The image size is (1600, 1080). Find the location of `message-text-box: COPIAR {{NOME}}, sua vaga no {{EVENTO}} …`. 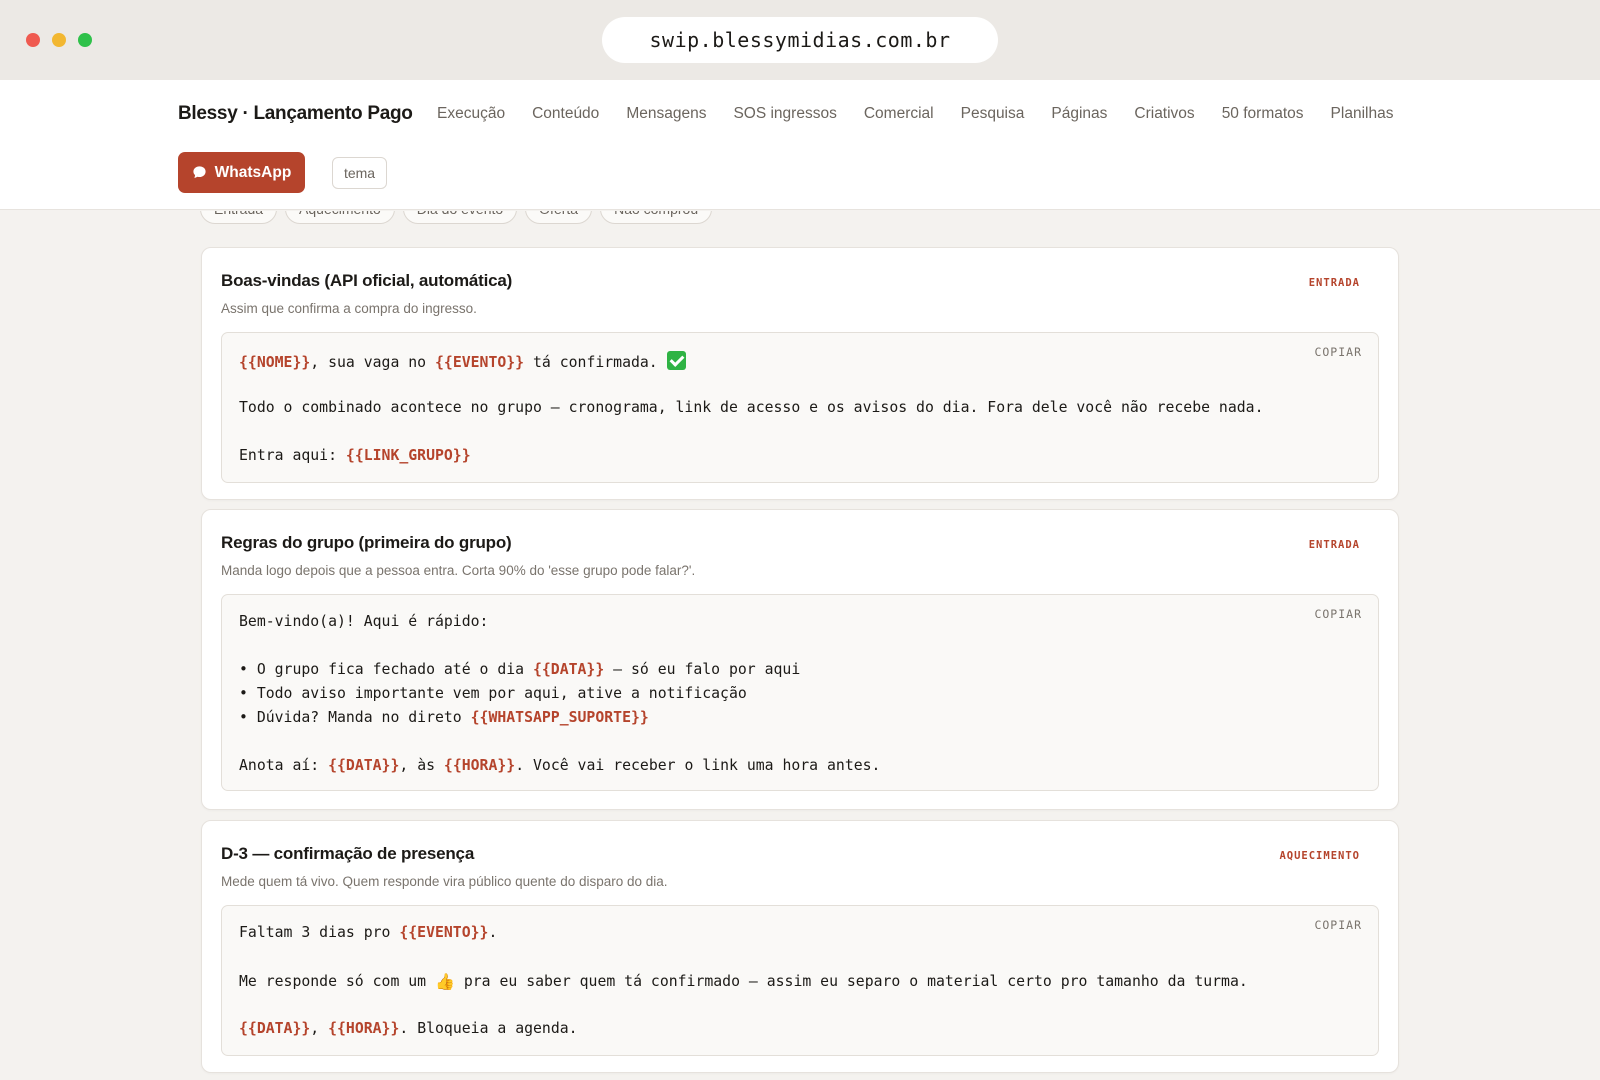

message-text-box: COPIAR {{NOME}}, sua vaga no {{EVENTO}} … is located at coordinates (800, 407).